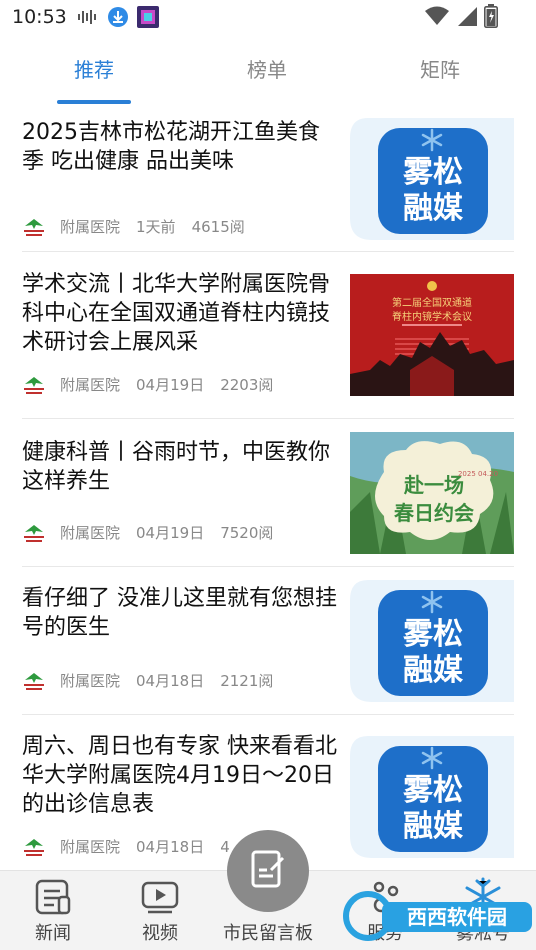 This screenshot has height=950, width=536. Describe the element at coordinates (432, 335) in the screenshot. I see `news-thumbnail: 第二届全国双通道 脊柱内镜学术会议` at that location.